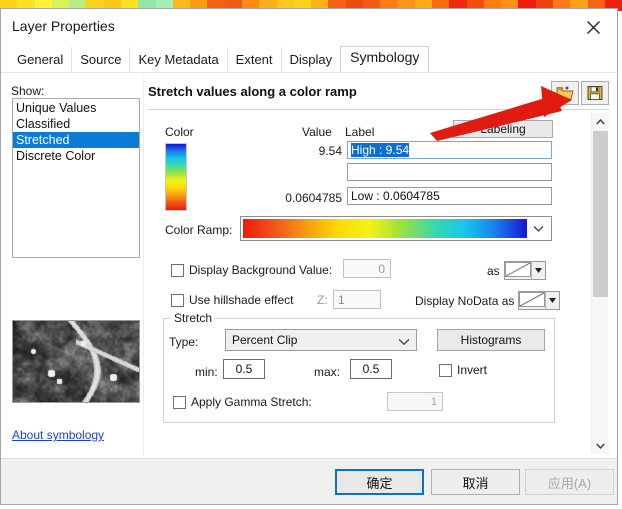 This screenshot has height=509, width=622. I want to click on apply-gamma-stretch-checkbox, so click(179, 402).